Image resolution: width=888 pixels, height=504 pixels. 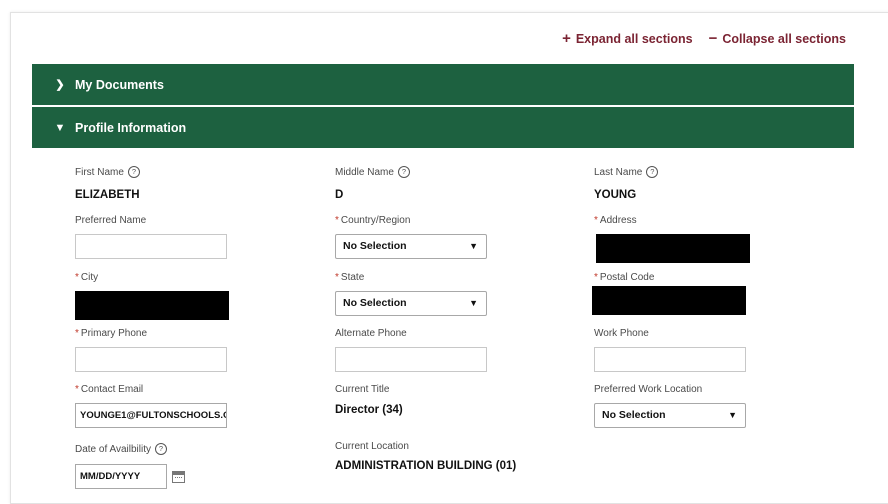 What do you see at coordinates (373, 220) in the screenshot?
I see `country-region-label: * Country/Region` at bounding box center [373, 220].